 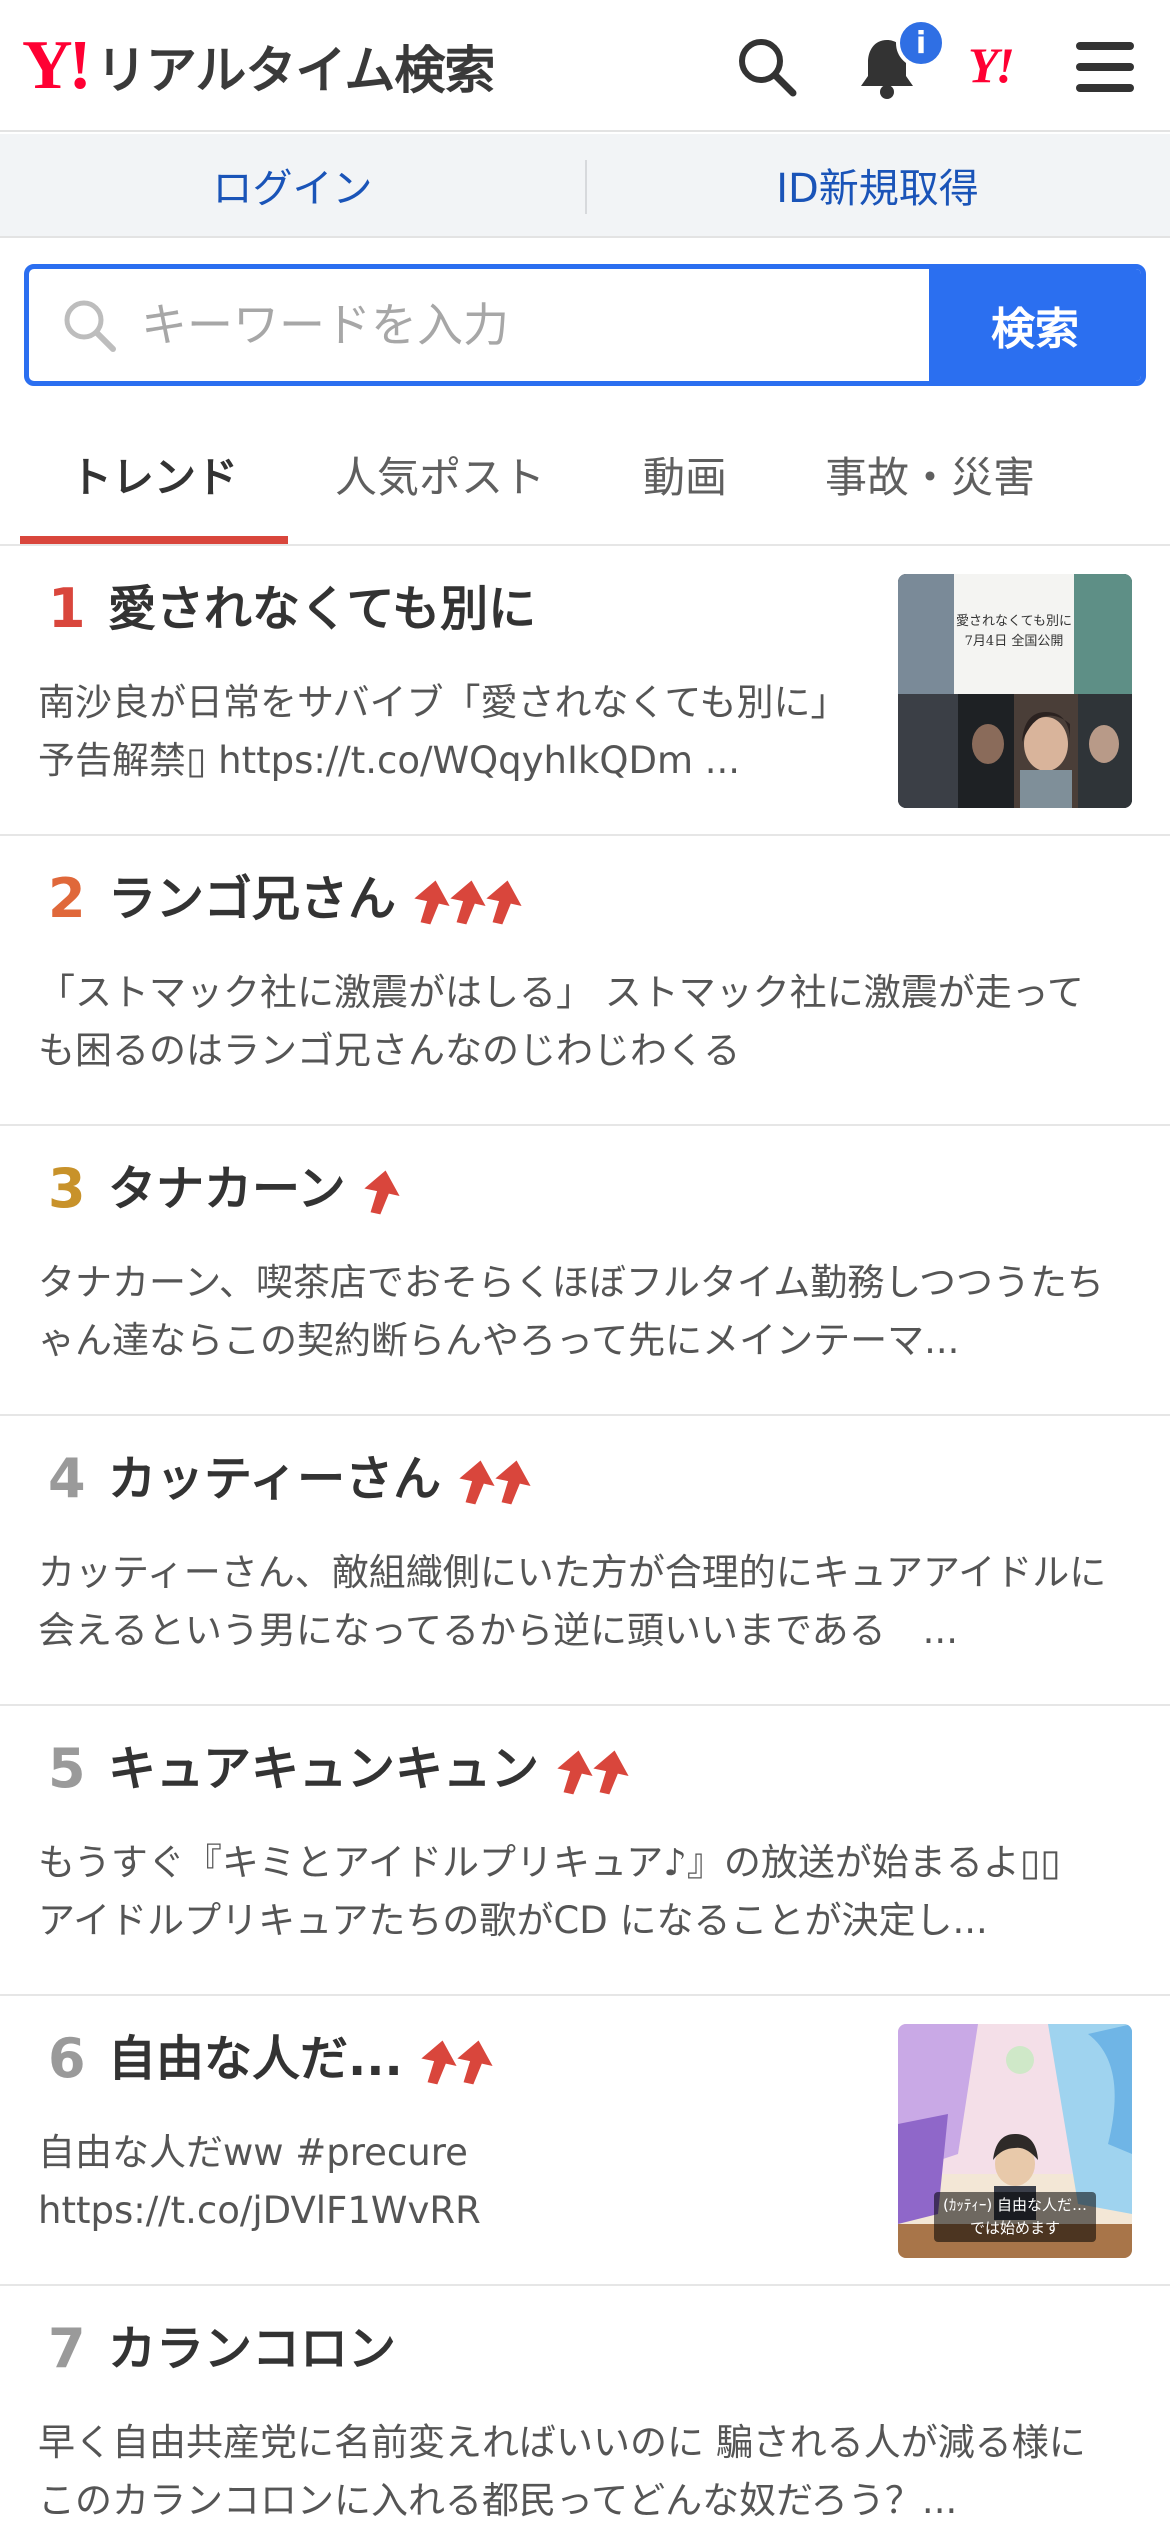 What do you see at coordinates (1014, 631) in the screenshot?
I see `thumbnail-caption: 愛されなくても別に 7月4日 全国公開` at bounding box center [1014, 631].